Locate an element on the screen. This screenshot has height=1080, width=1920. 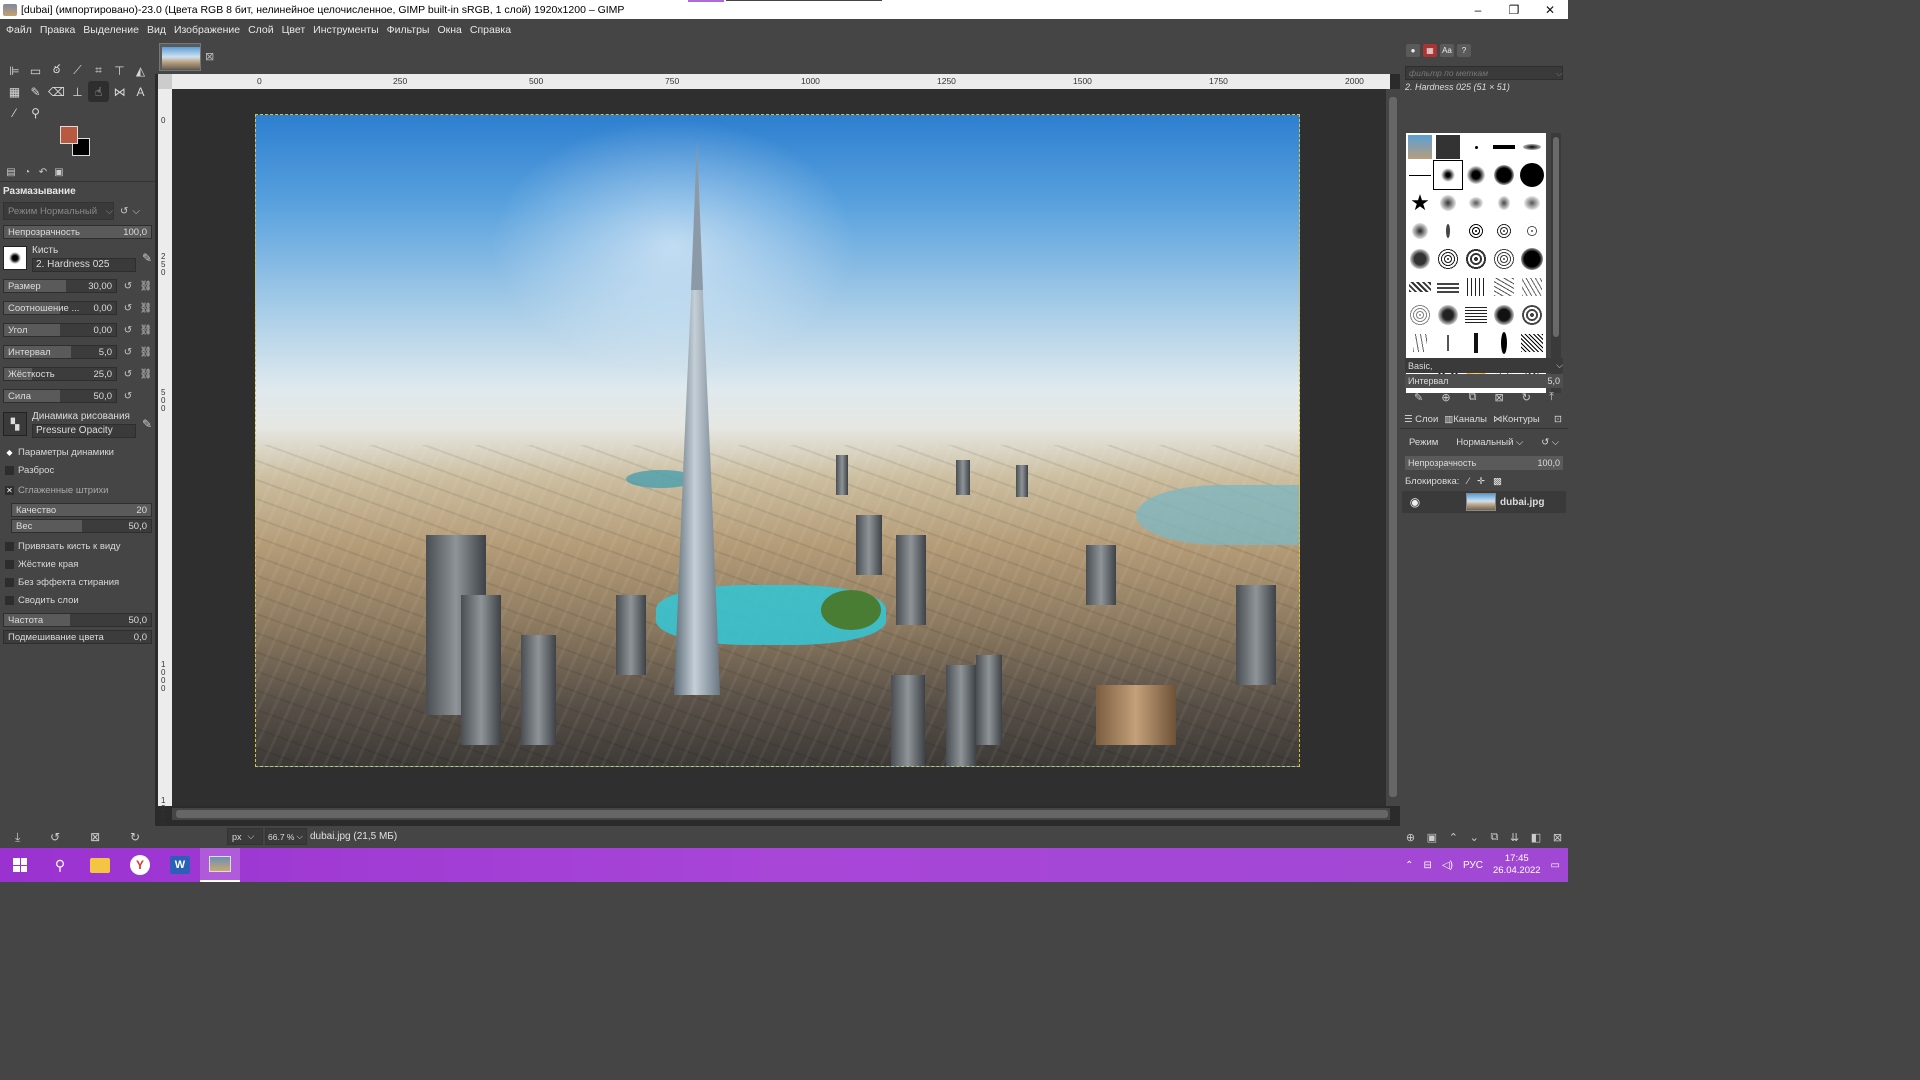
menu-help: Справка is located at coordinates (490, 30).